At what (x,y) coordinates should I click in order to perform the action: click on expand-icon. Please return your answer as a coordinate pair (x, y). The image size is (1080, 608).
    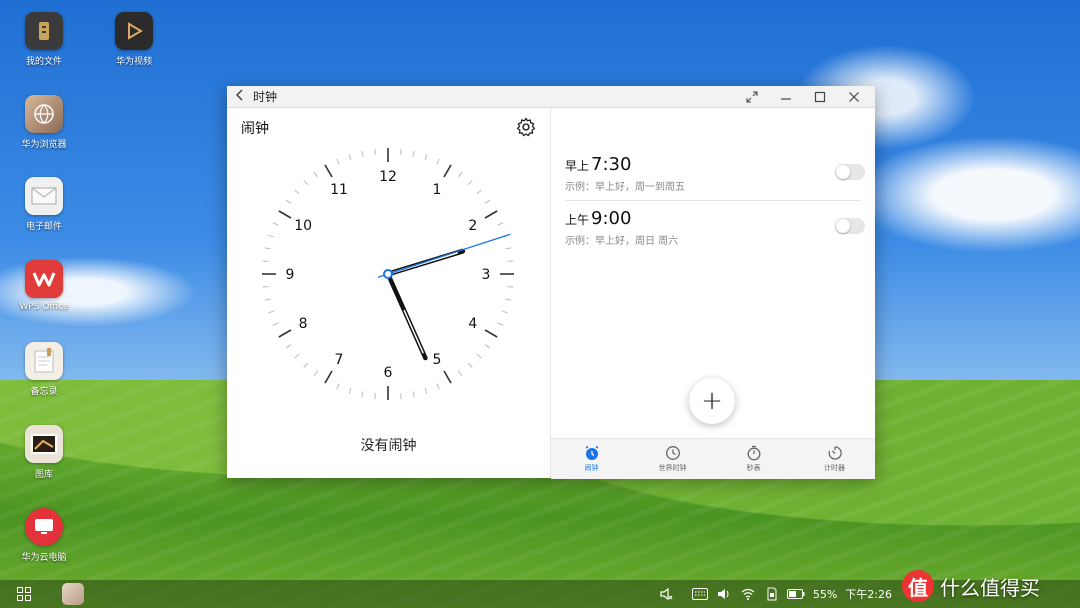
    Looking at the image, I should click on (752, 96).